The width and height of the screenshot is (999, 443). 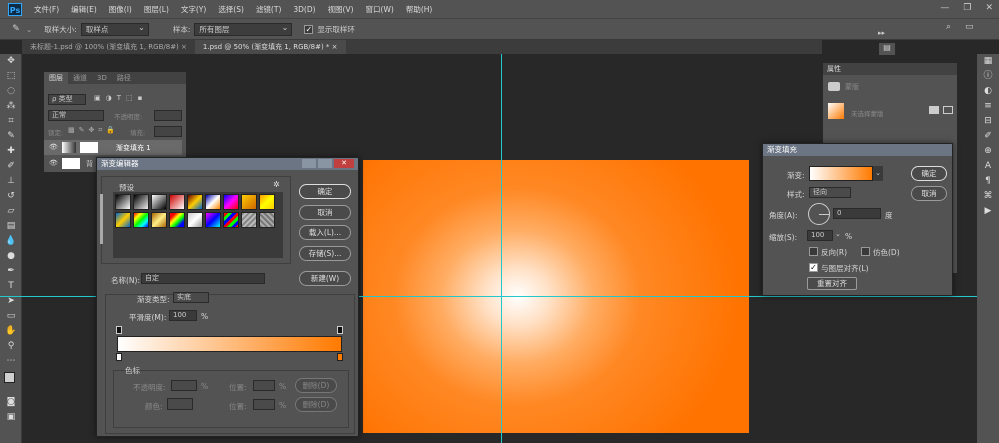 I want to click on doc-tab-1: 未标题-1.psd @ 100% (渐变填充 1, RGB/8#) ×, so click(x=108, y=47).